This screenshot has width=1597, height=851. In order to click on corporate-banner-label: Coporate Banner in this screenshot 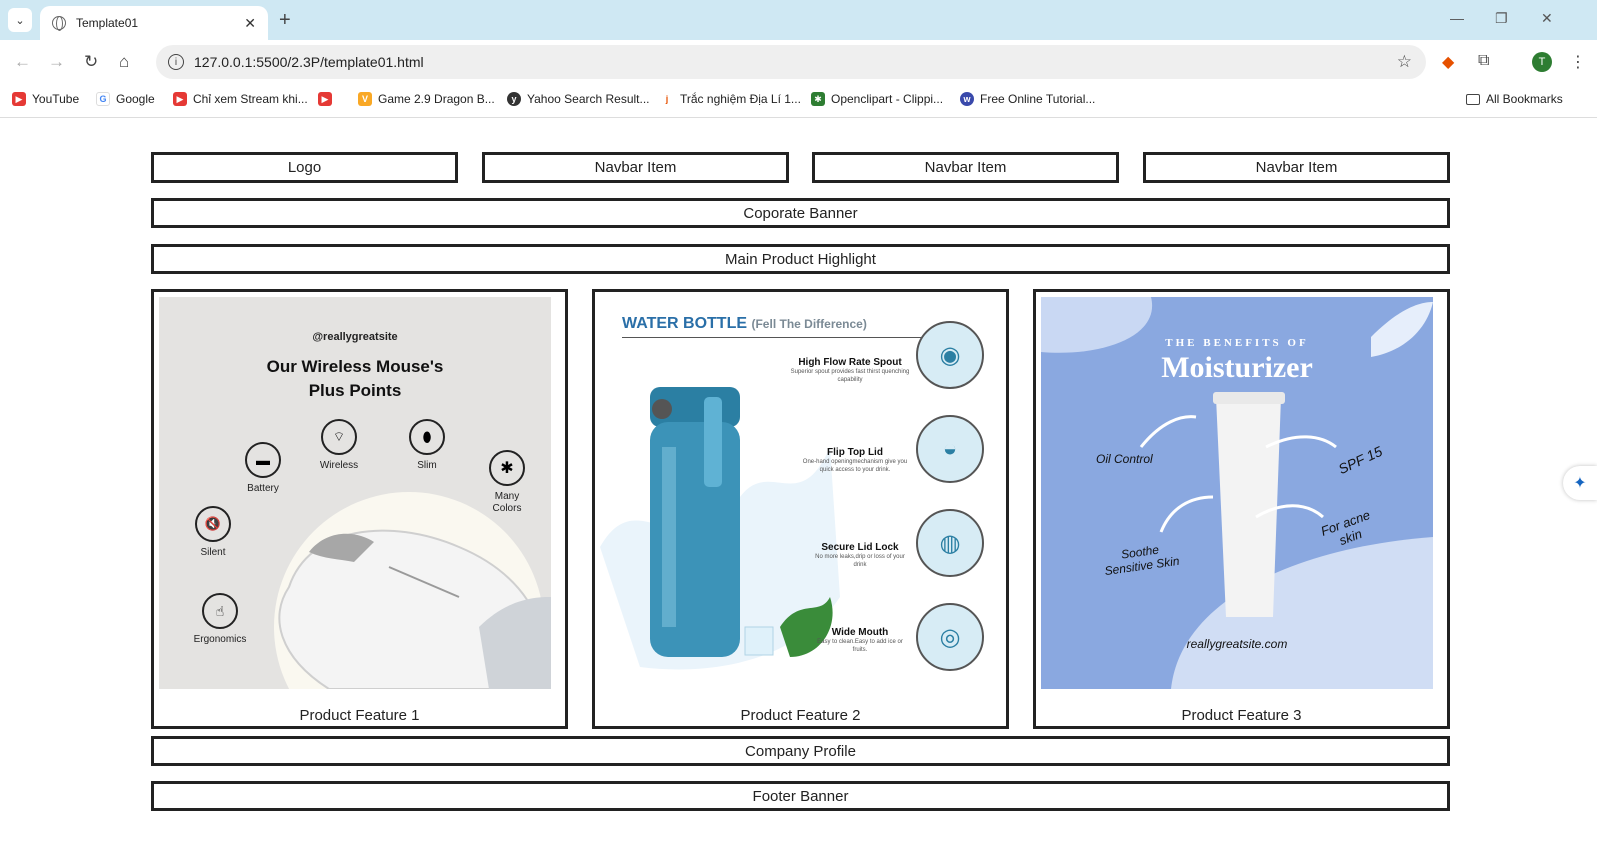, I will do `click(800, 213)`.